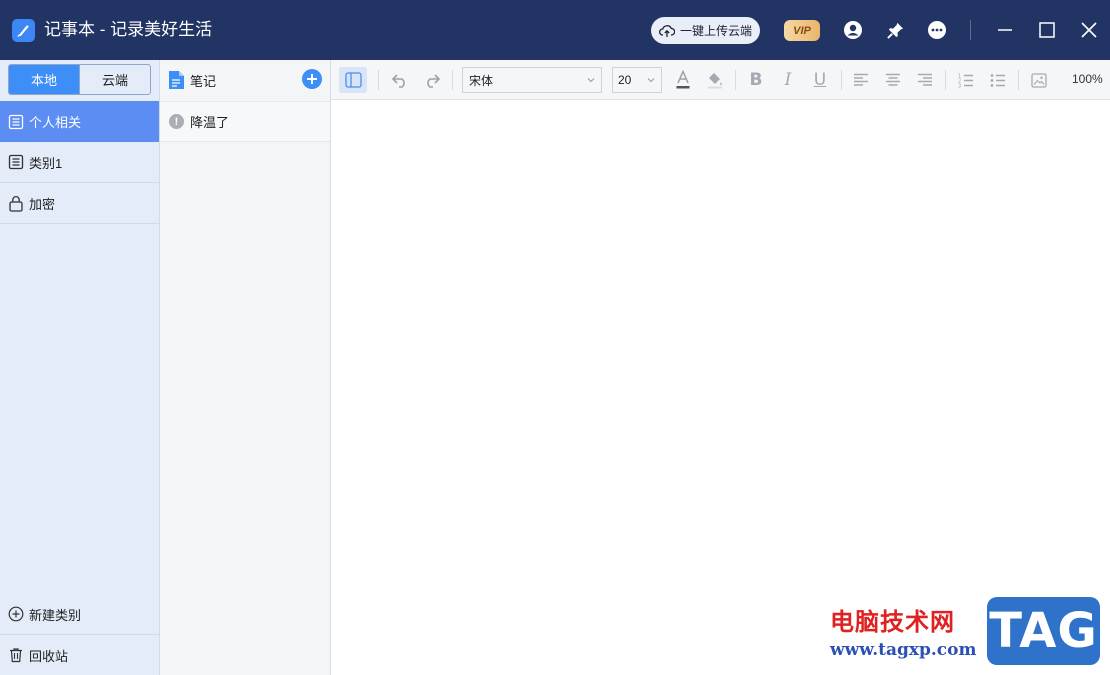  What do you see at coordinates (44, 79) in the screenshot?
I see `tab-local: 本地` at bounding box center [44, 79].